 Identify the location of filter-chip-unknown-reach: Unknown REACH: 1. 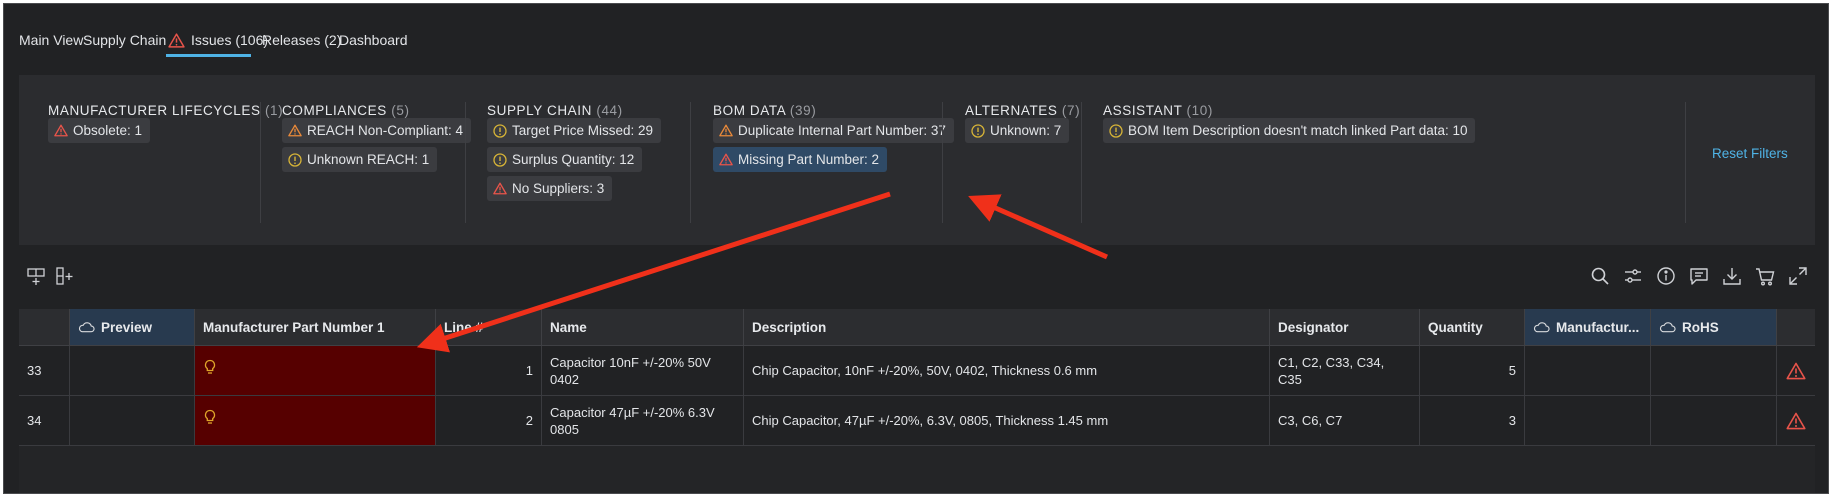
(360, 159).